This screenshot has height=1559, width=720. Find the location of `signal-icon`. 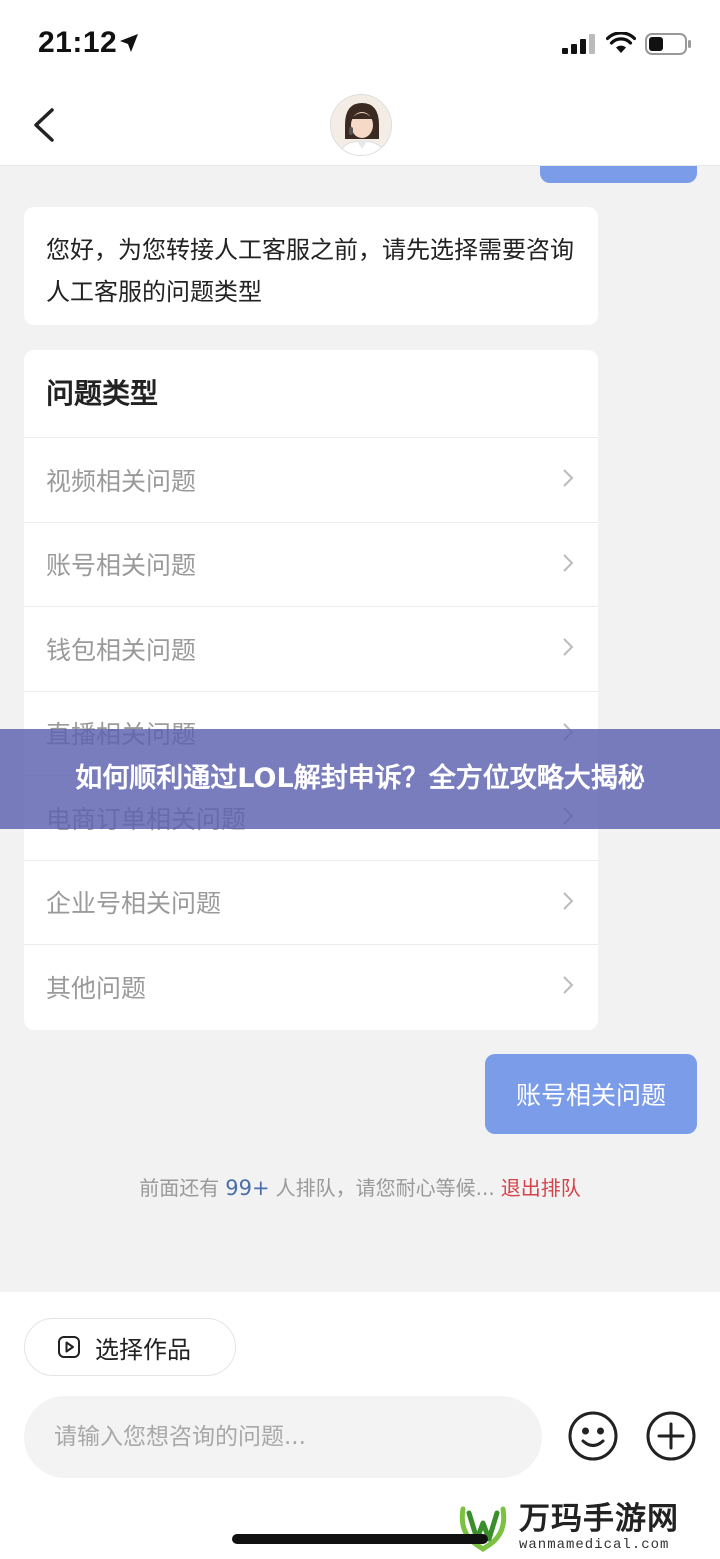

signal-icon is located at coordinates (578, 44).